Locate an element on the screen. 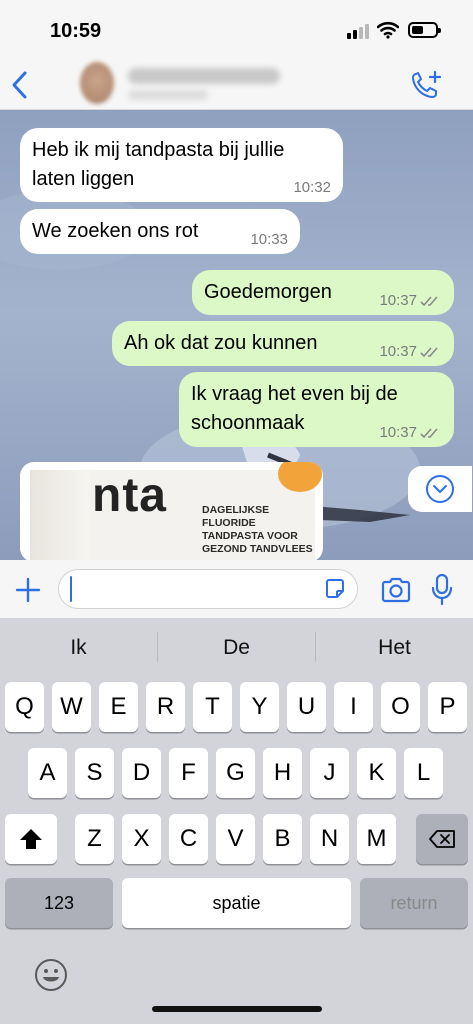 This screenshot has height=1024, width=473. emoji-icon is located at coordinates (51, 975).